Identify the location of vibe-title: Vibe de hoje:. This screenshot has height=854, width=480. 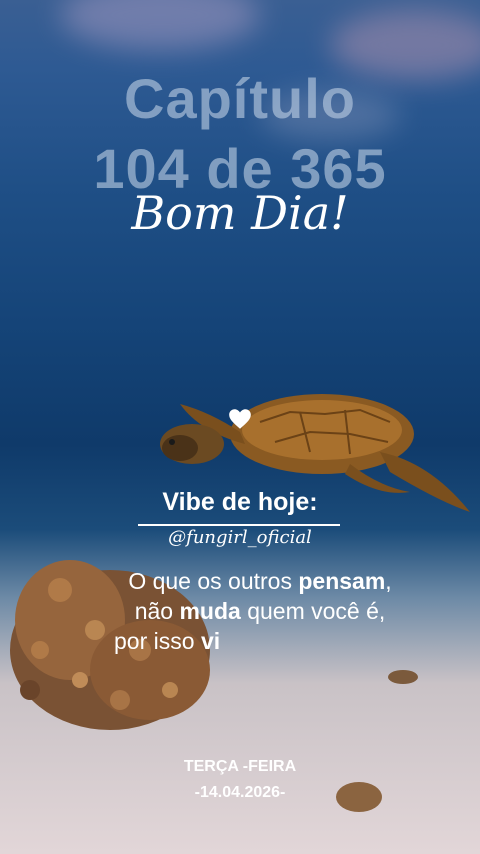
(240, 502).